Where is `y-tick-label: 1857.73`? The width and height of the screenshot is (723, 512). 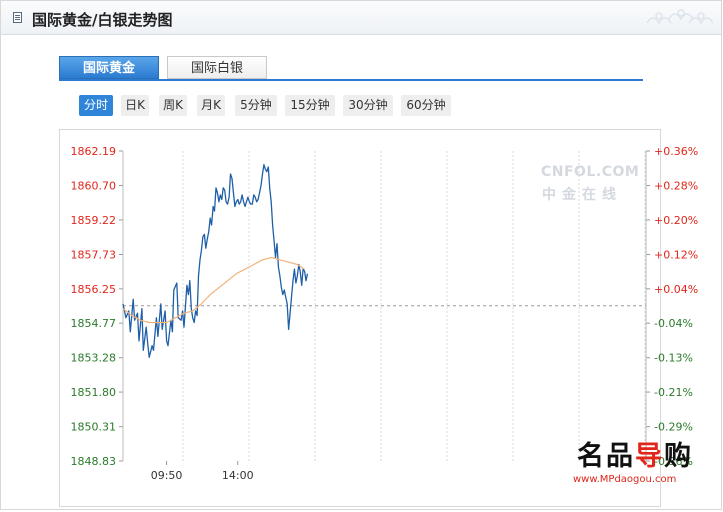
y-tick-label: 1857.73 is located at coordinates (94, 254).